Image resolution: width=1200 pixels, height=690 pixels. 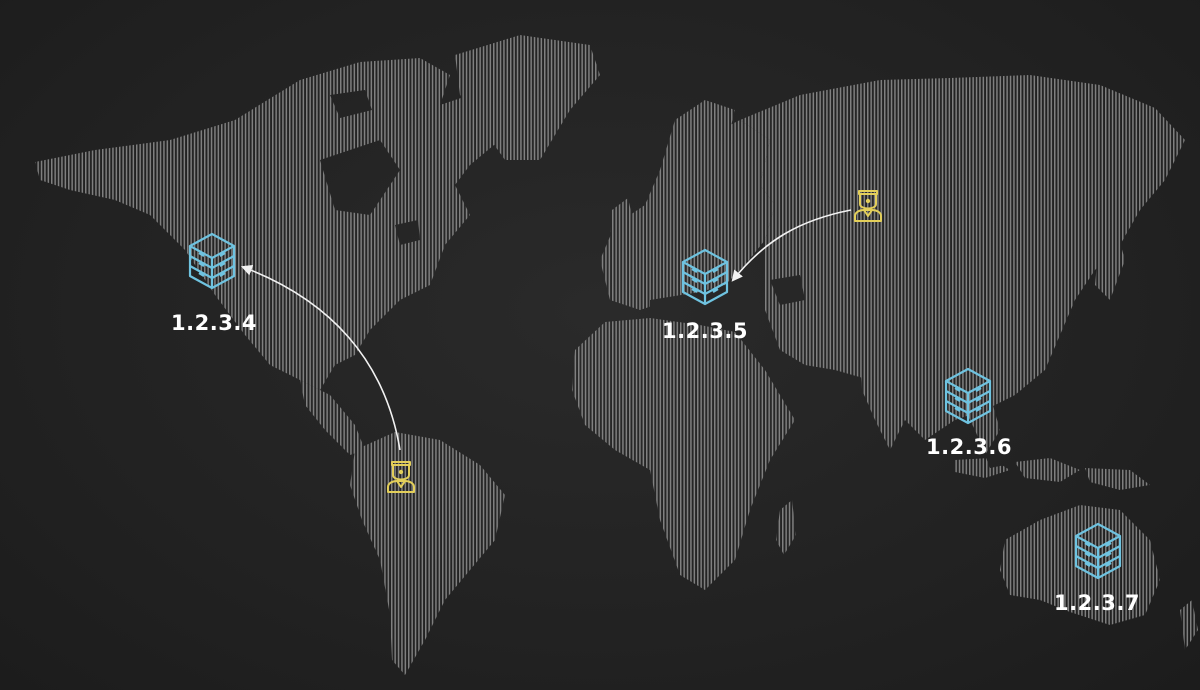 What do you see at coordinates (969, 447) in the screenshot?
I see `server-label-asia: 1.2.3.6` at bounding box center [969, 447].